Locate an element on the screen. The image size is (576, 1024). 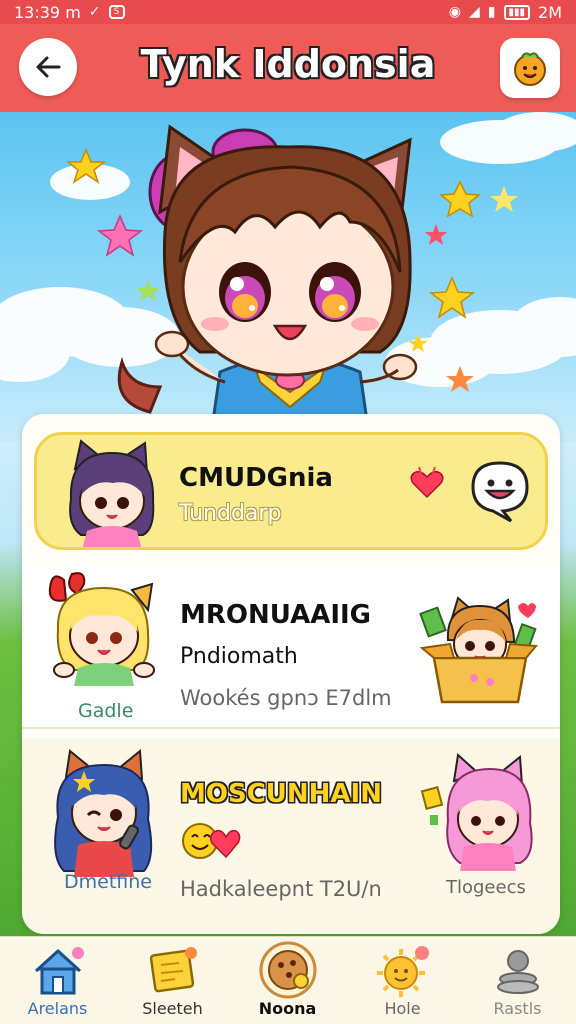
item-subtitle: Tunddarp is located at coordinates (230, 513).